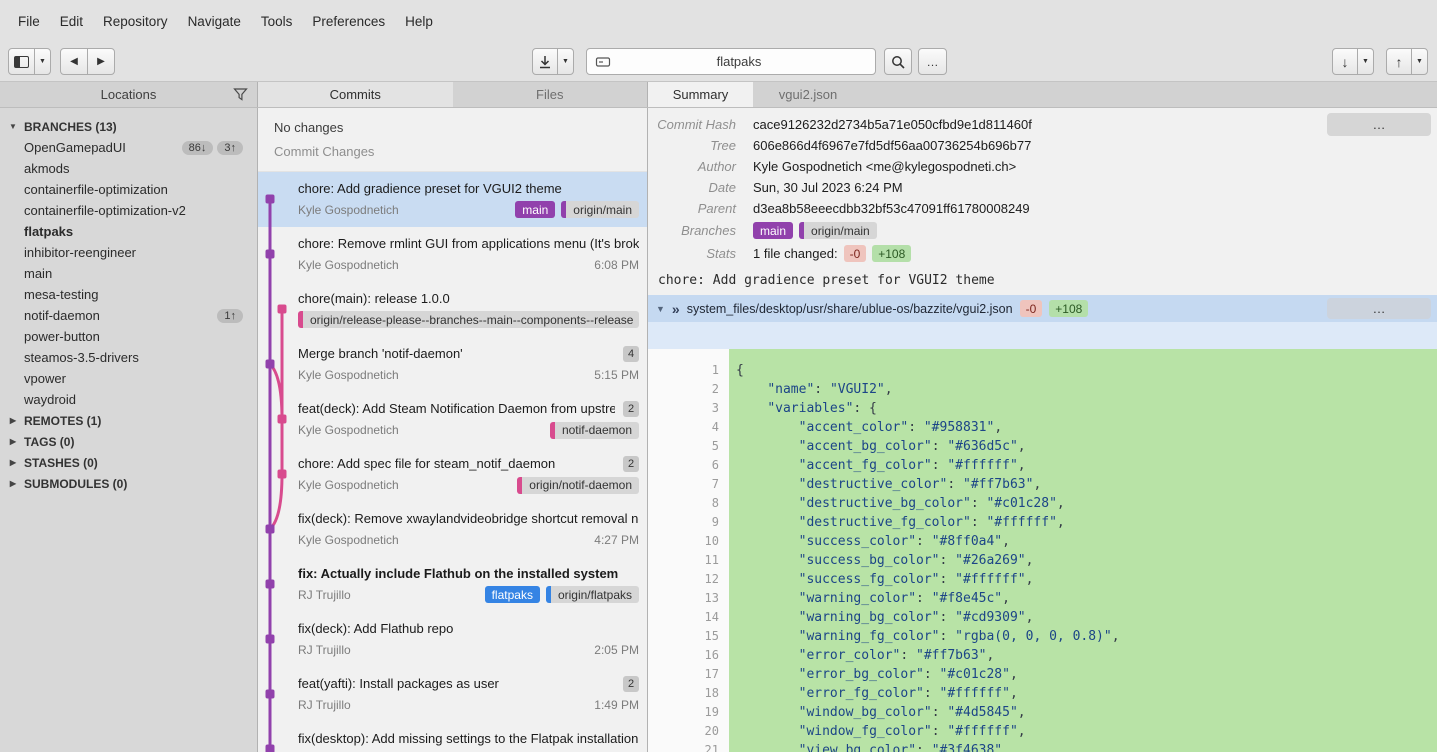 This screenshot has width=1437, height=752. Describe the element at coordinates (62, 315) in the screenshot. I see `branch-label: notif-daemon` at that location.